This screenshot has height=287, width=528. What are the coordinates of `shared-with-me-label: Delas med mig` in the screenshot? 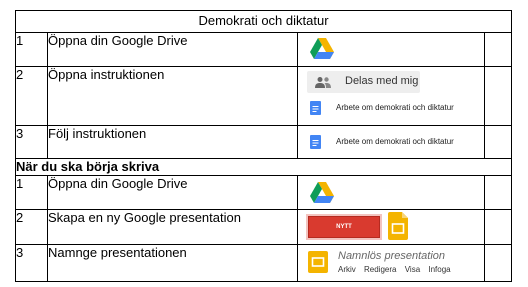 It's located at (382, 81).